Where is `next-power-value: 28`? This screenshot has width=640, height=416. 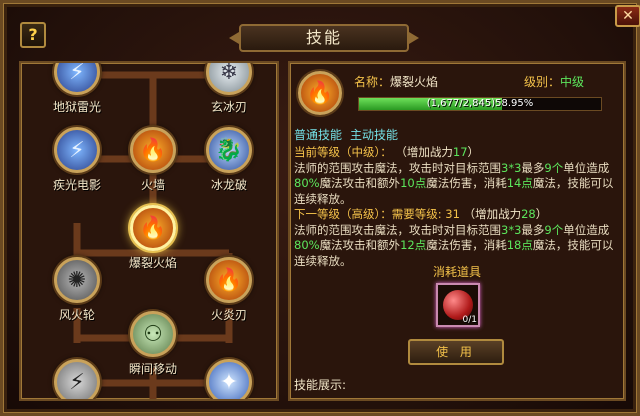
next-power-value: 28 is located at coordinates (528, 214).